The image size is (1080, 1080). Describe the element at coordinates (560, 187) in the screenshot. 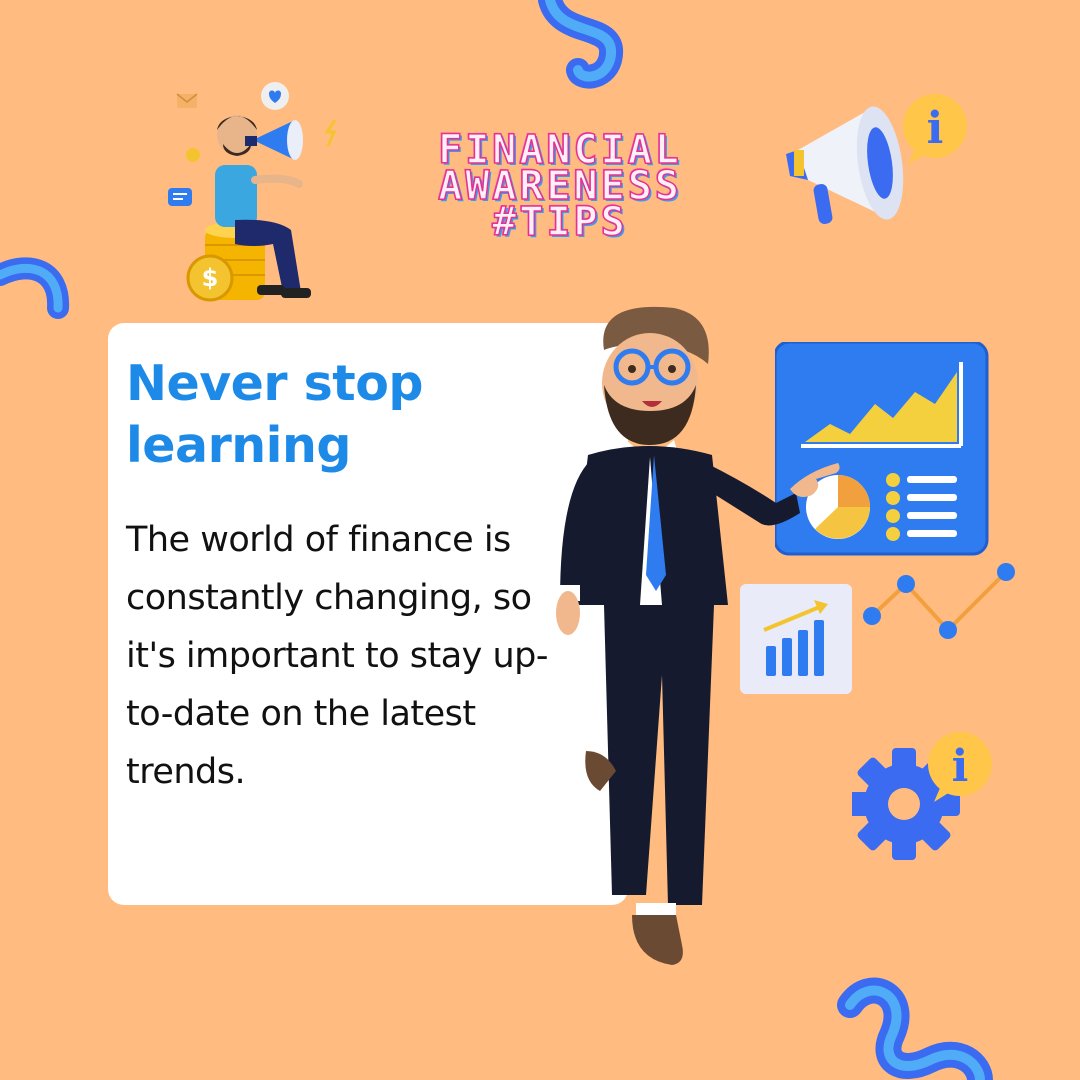

I see `page-title: FINANCIAL AWARENESS #TIPS` at that location.